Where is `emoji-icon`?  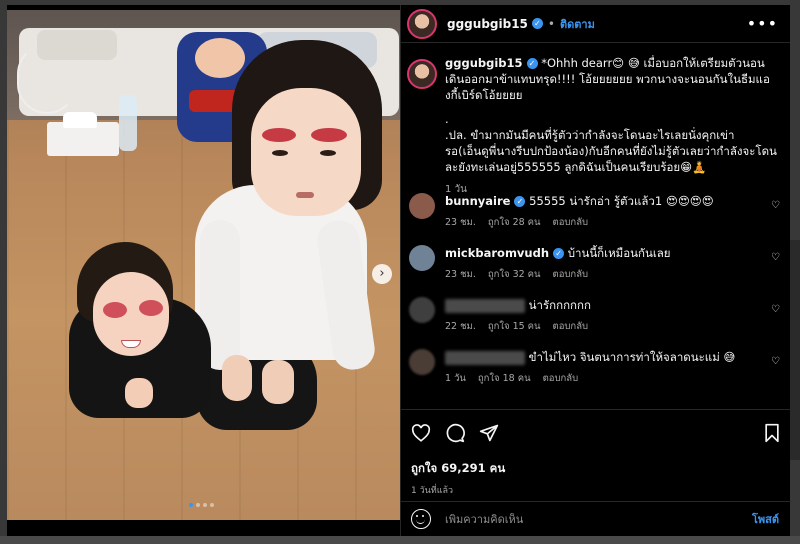 emoji-icon is located at coordinates (421, 519).